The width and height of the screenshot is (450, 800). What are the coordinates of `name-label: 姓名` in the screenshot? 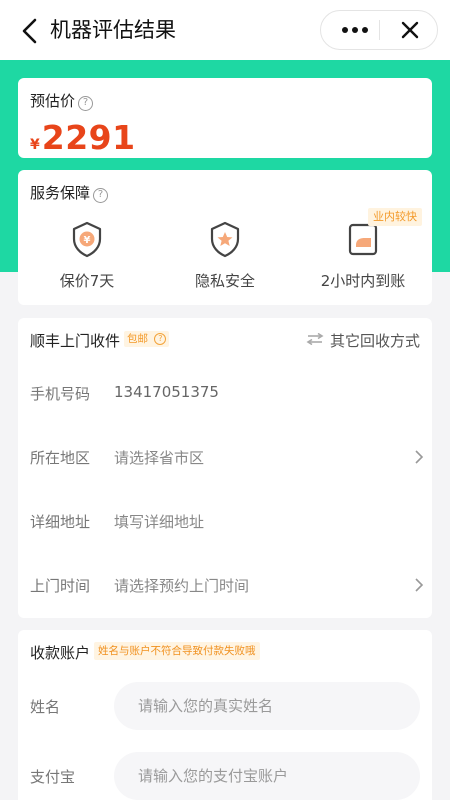 It's located at (45, 707).